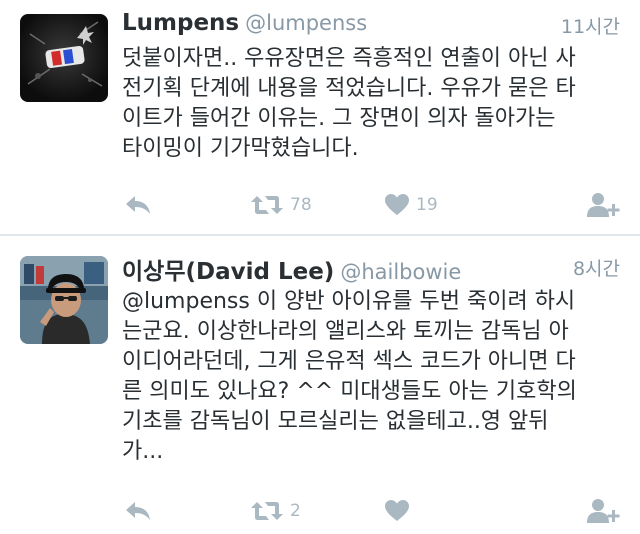 This screenshot has width=640, height=534. I want to click on tweet-header: 이상무(David Lee) @hailbowie 8시간, so click(371, 269).